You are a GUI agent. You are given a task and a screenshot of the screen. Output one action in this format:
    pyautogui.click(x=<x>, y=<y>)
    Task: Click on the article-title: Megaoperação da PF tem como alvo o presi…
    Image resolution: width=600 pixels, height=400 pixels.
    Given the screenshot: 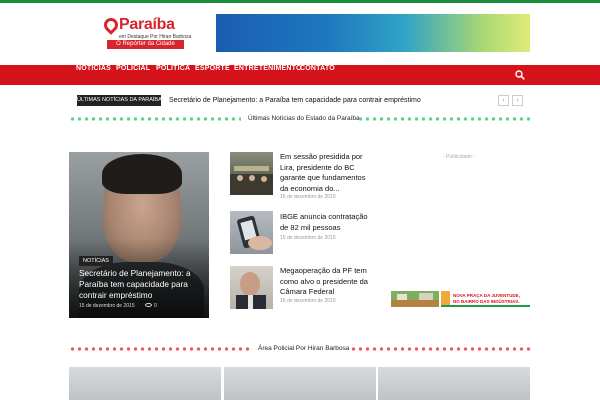 What is the action you would take?
    pyautogui.click(x=325, y=282)
    